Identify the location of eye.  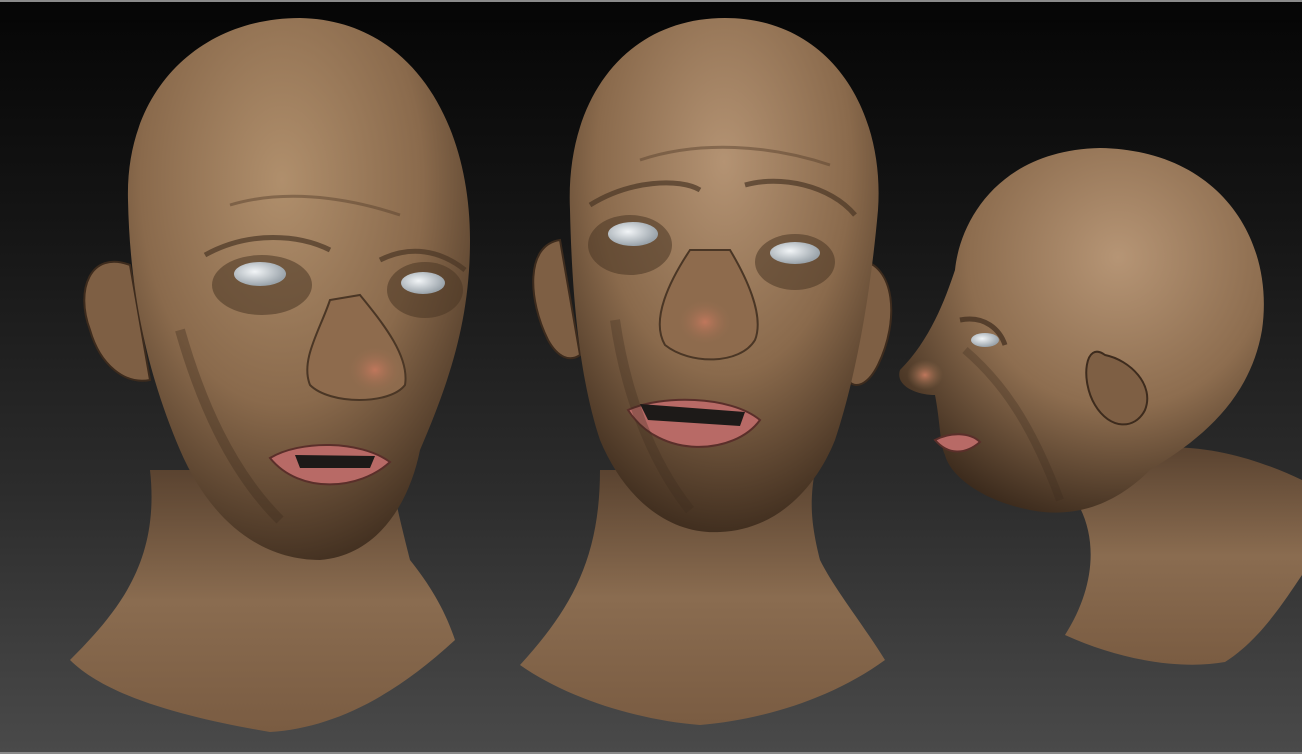
(985, 340).